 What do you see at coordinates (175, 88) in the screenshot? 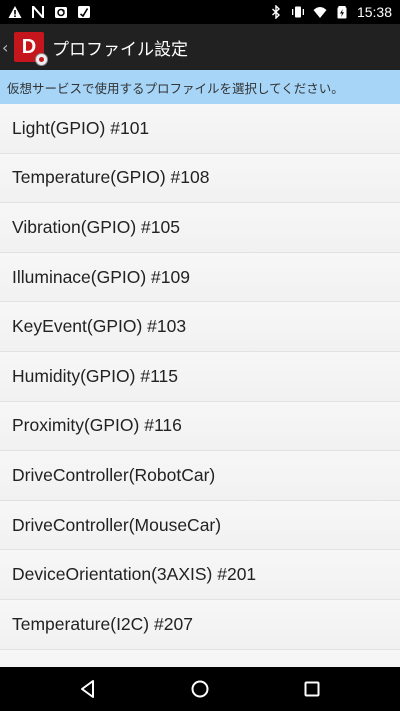
I see `instruction-text: 仮想サービスで使用するプロファイルを選択してください。` at bounding box center [175, 88].